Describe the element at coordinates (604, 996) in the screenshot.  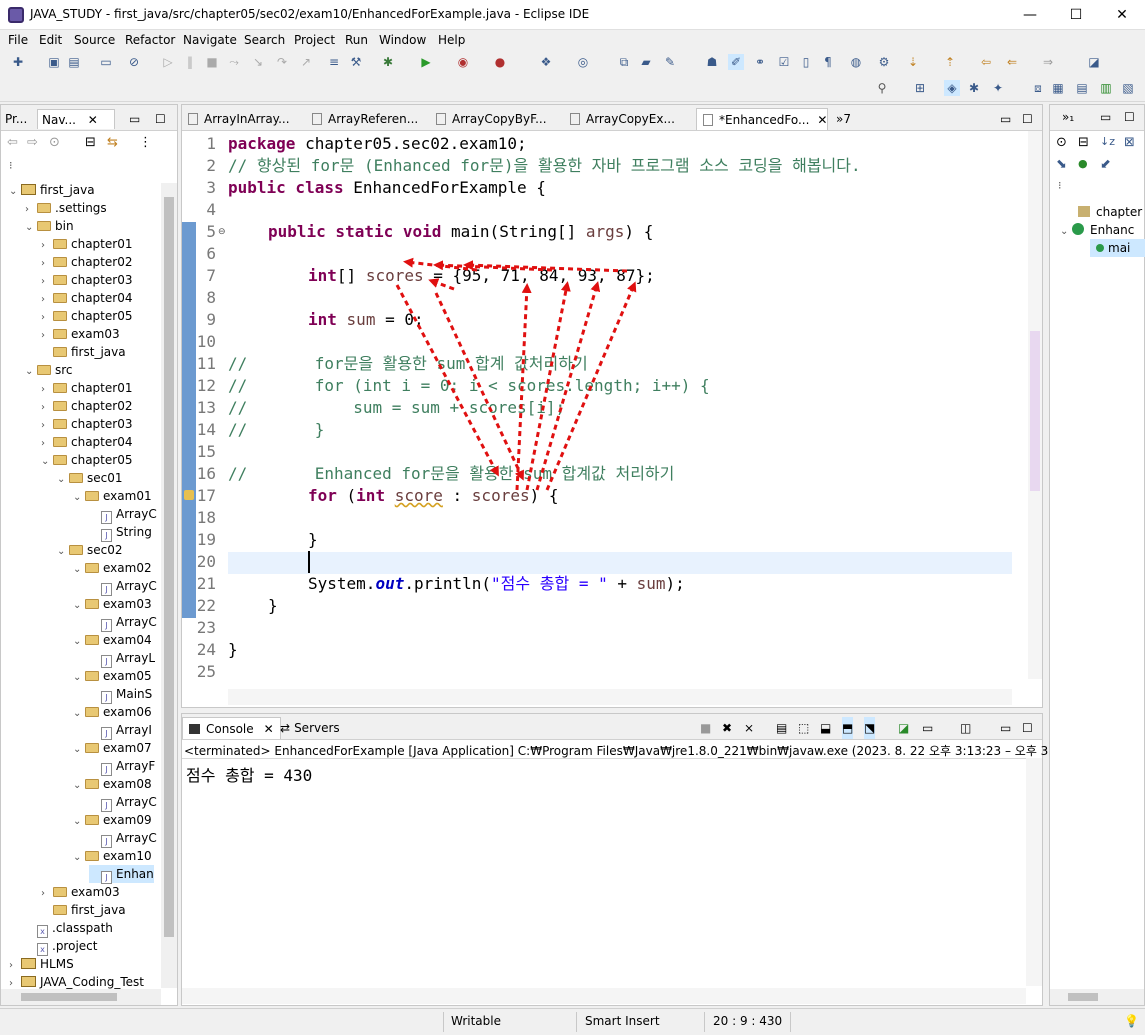
I see `console-hscrollbar` at that location.